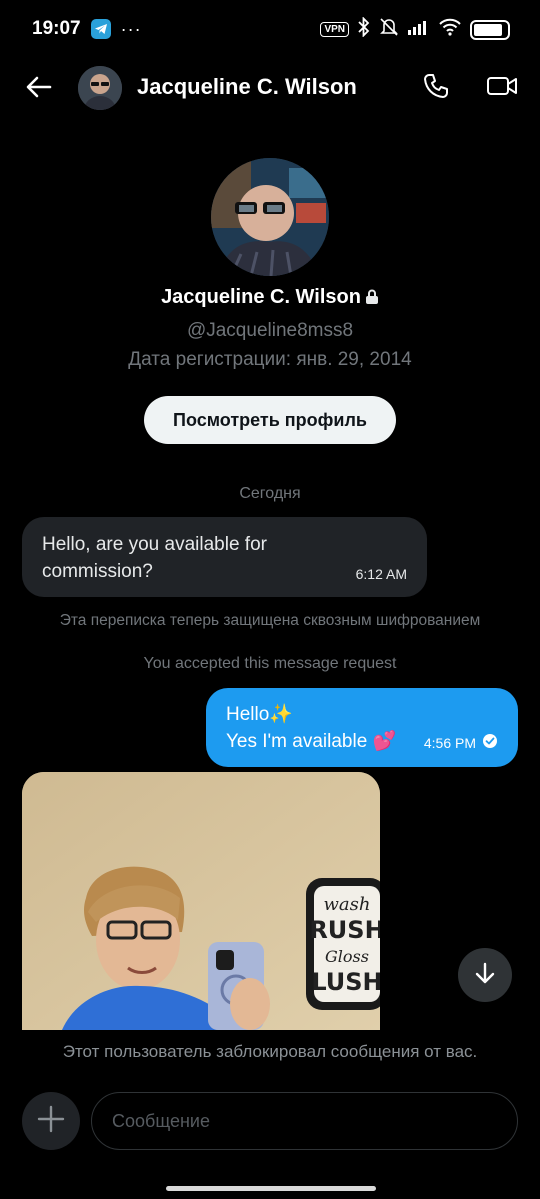  I want to click on outgoing-message-line1: Hello✨, so click(259, 714).